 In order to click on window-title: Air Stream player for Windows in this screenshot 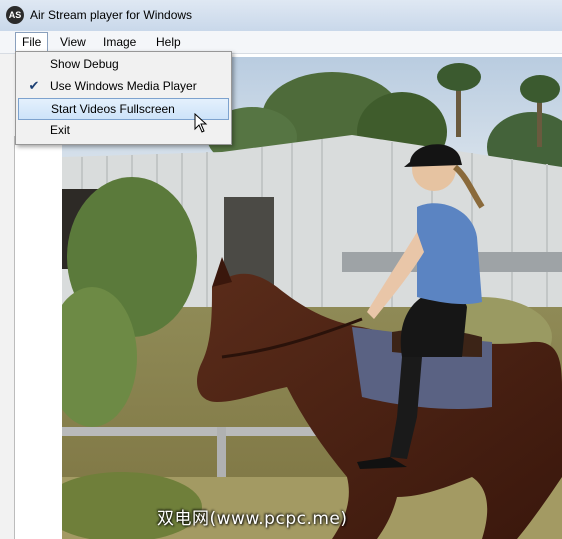, I will do `click(111, 15)`.